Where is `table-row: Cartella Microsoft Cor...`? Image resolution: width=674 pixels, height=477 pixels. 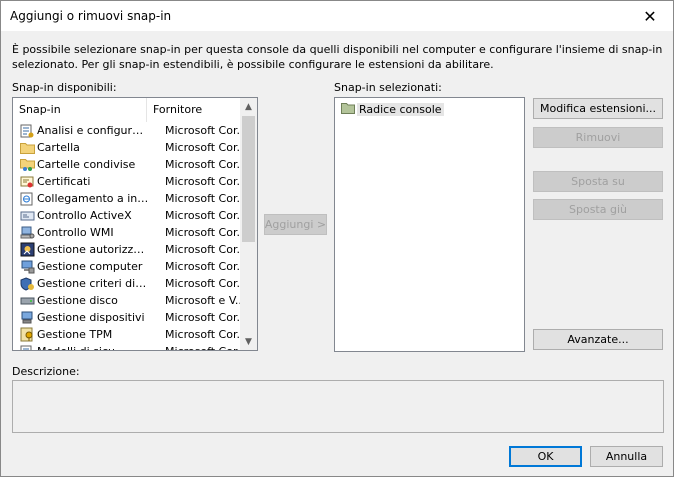
table-row: Cartella Microsoft Cor... is located at coordinates (130, 147).